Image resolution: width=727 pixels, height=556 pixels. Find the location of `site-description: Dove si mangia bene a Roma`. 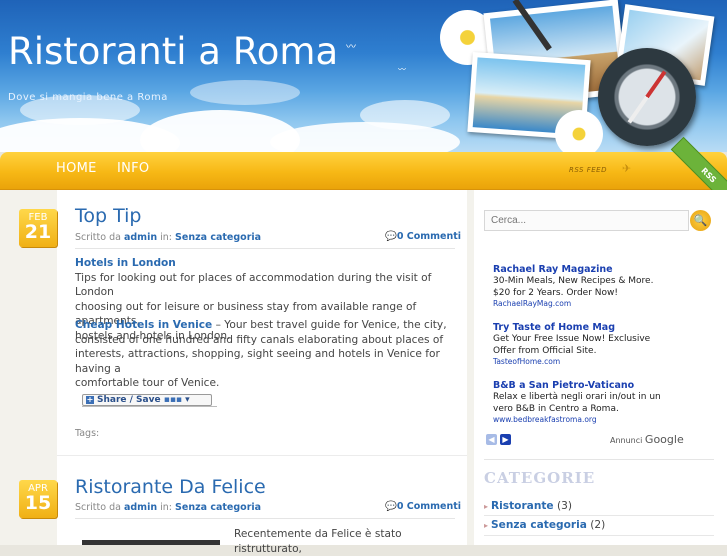

site-description: Dove si mangia bene a Roma is located at coordinates (88, 97).